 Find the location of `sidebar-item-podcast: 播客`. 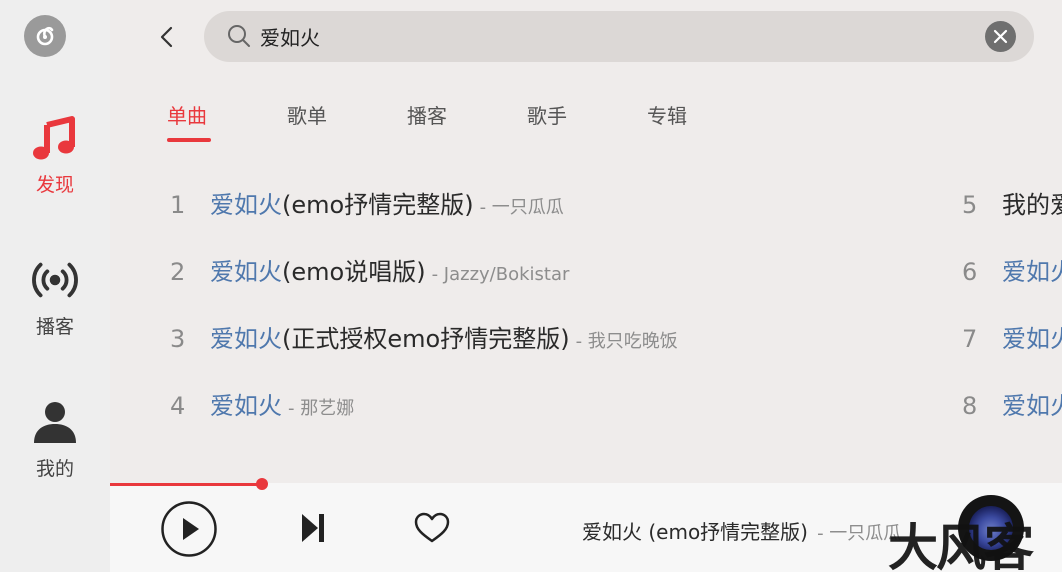

sidebar-item-podcast: 播客 is located at coordinates (55, 297).